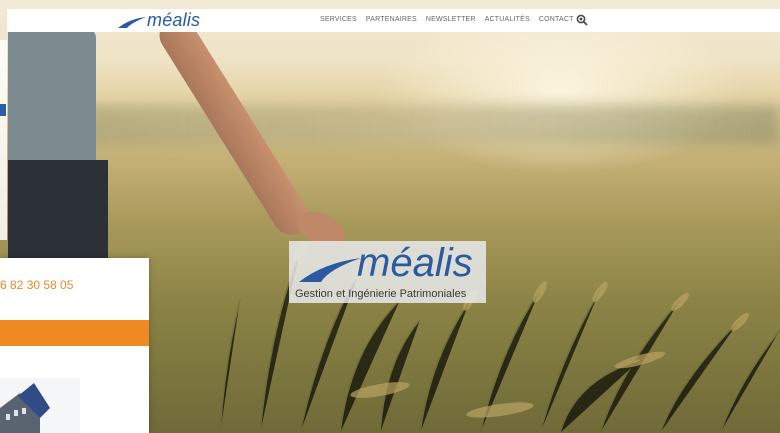  What do you see at coordinates (582, 20) in the screenshot?
I see `search-icon` at bounding box center [582, 20].